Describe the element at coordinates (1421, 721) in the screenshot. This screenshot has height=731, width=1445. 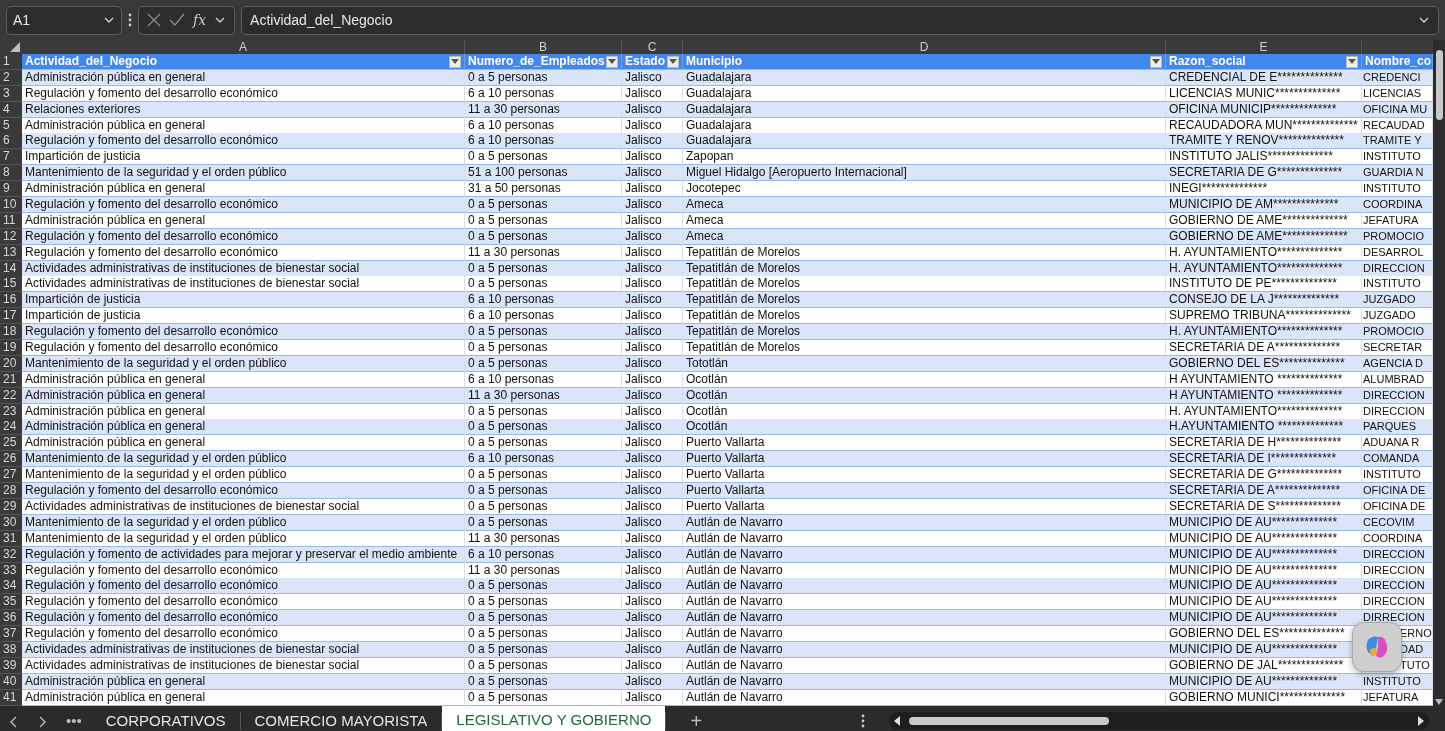
I see `scroll-right-icon` at that location.